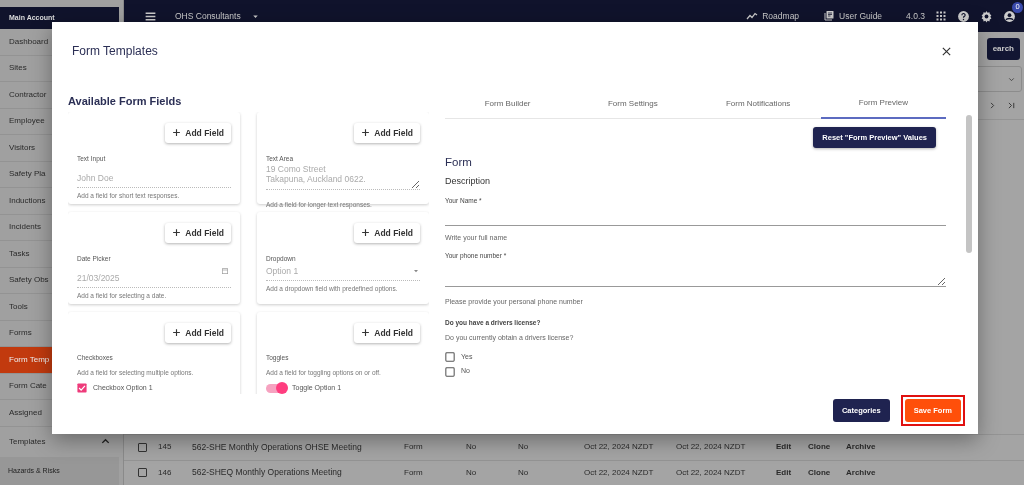  I want to click on form-title: Form, so click(459, 163).